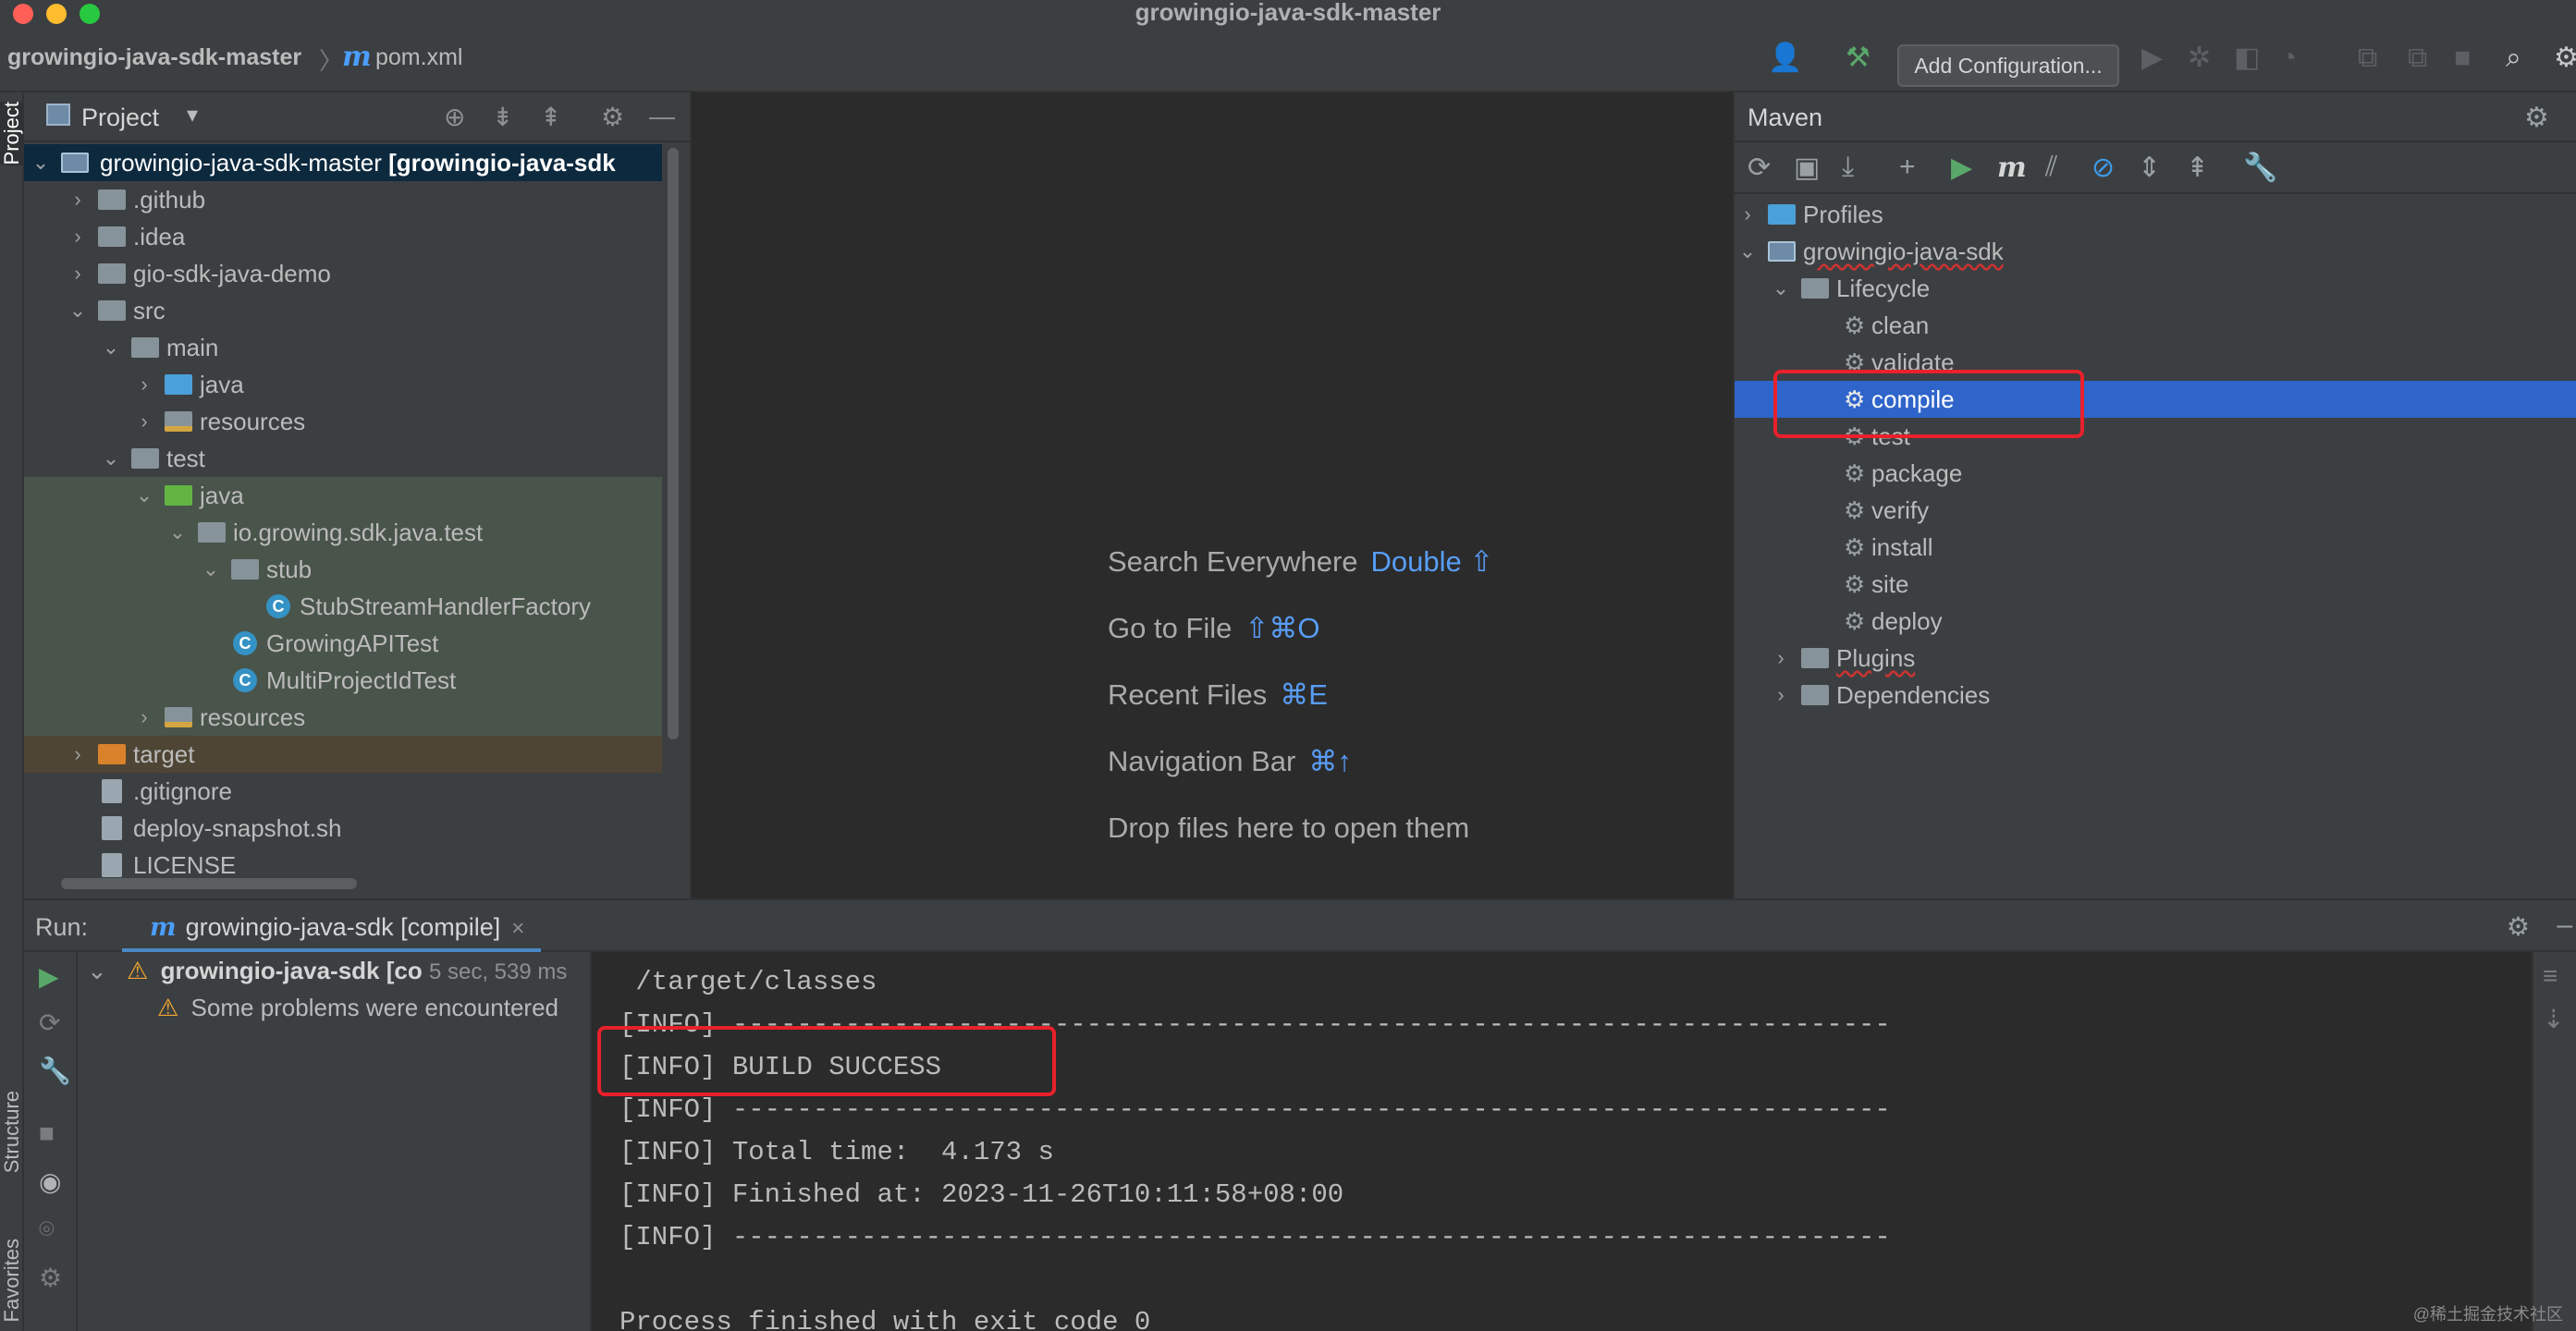  I want to click on tree-item-test-resources: › resources, so click(343, 717).